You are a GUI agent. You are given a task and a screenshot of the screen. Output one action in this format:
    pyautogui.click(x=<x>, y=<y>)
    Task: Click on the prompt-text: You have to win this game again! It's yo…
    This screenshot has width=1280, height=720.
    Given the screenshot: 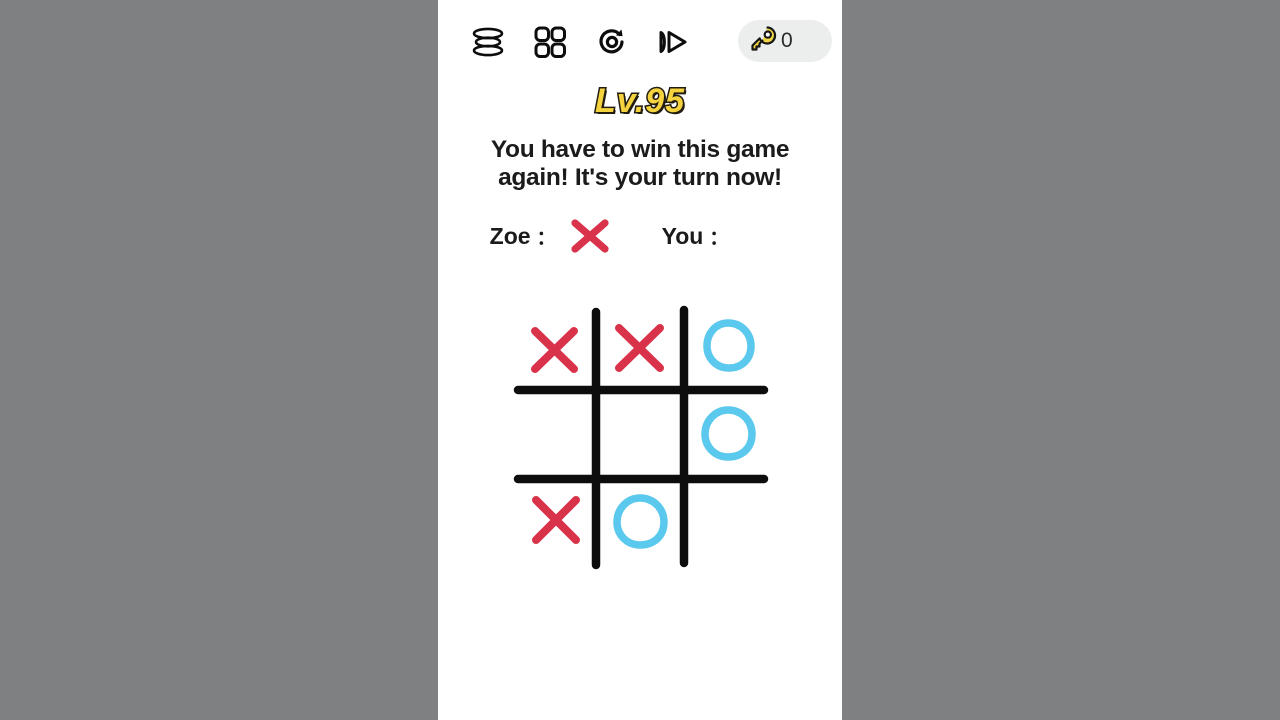 What is the action you would take?
    pyautogui.click(x=640, y=164)
    